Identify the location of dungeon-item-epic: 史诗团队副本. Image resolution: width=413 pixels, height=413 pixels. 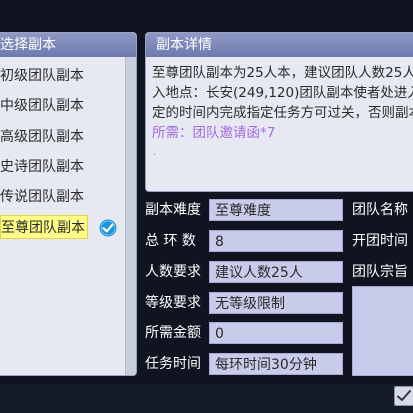
(42, 167).